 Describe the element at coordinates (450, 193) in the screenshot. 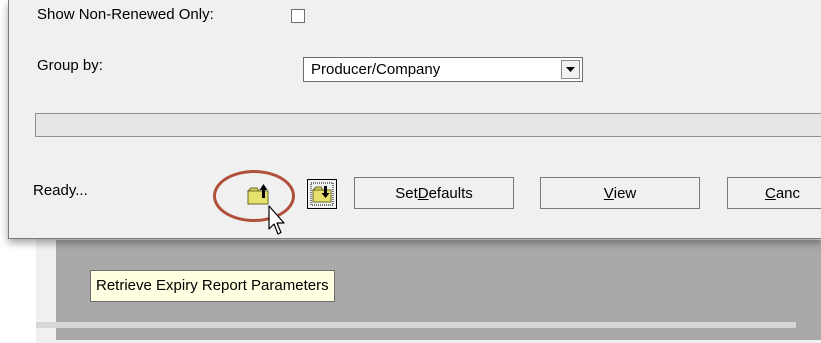

I see `set-defaults-label-end: efaults` at that location.